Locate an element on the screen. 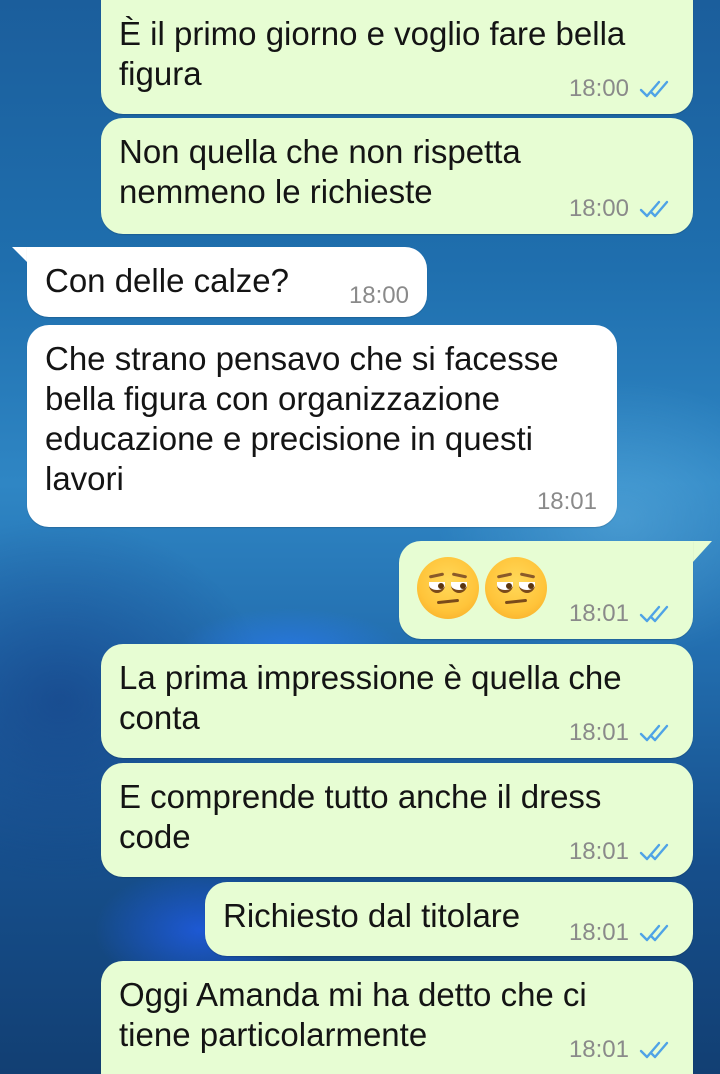 This screenshot has width=720, height=1074. bubble-tail is located at coordinates (702, 552).